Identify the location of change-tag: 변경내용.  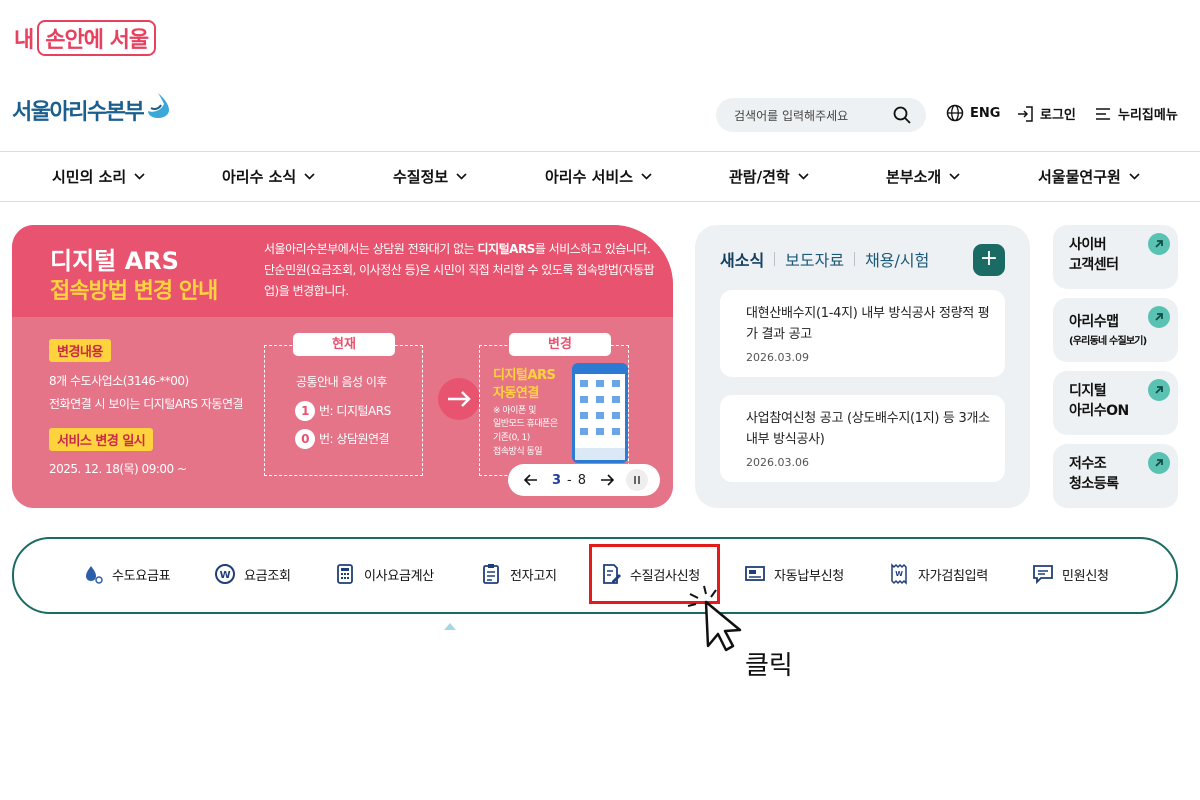
(80, 350).